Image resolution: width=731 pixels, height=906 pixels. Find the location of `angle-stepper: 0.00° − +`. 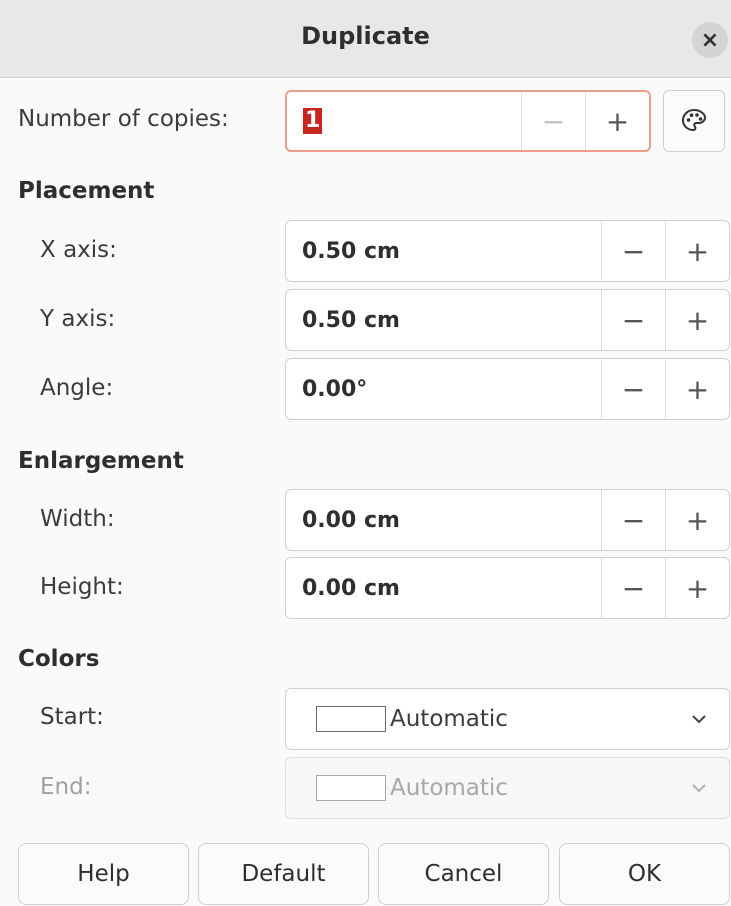

angle-stepper: 0.00° − + is located at coordinates (507, 389).